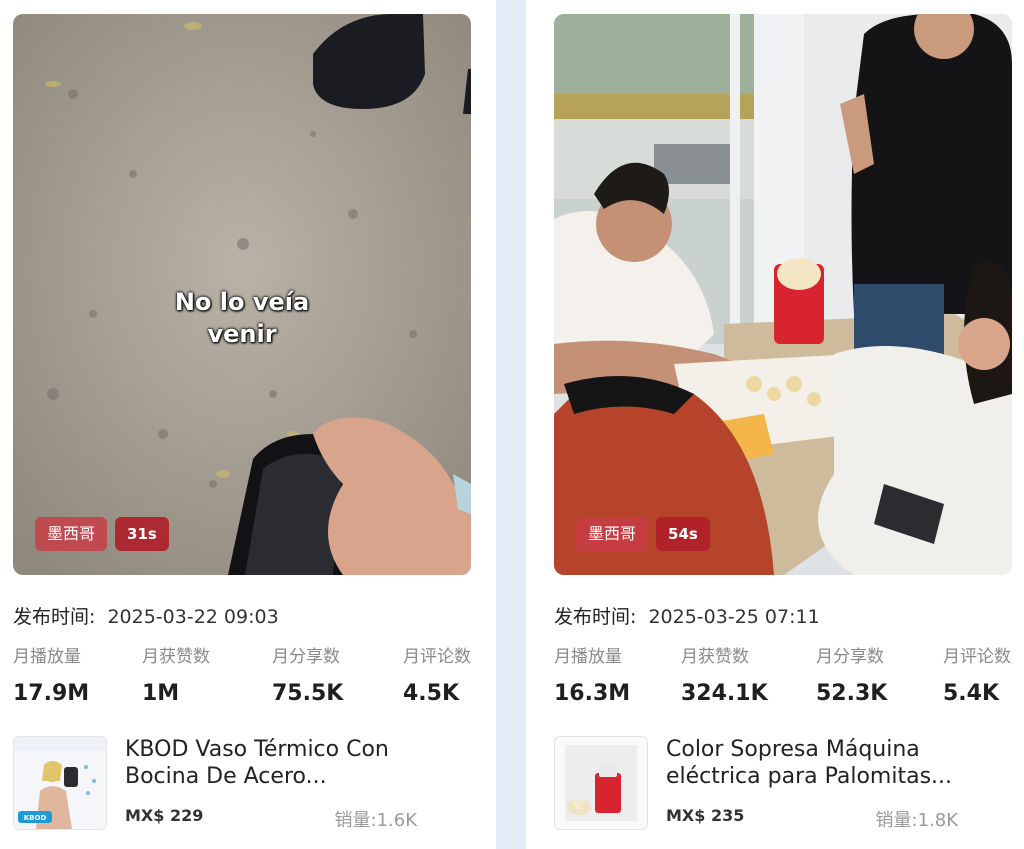 The image size is (1024, 849). I want to click on stat-value: 324.1K, so click(724, 693).